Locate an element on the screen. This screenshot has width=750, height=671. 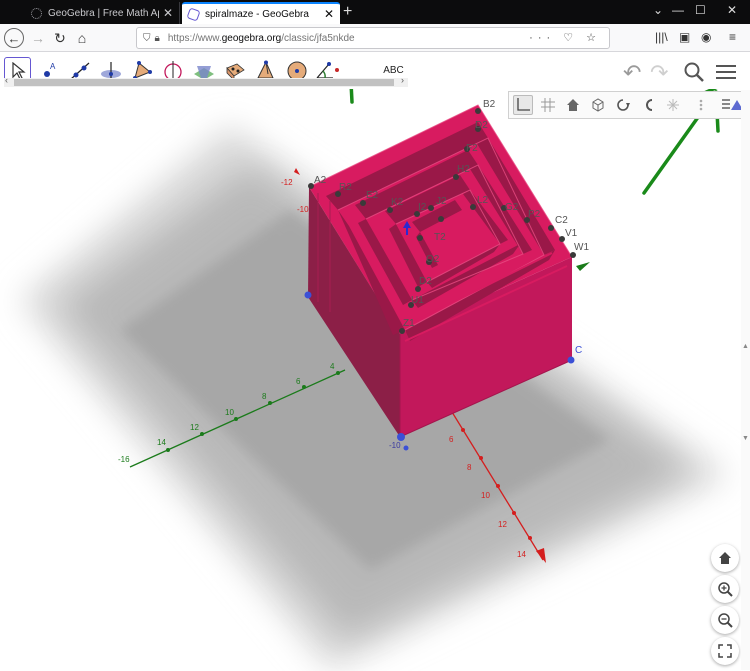
cursor-arrow-icon is located at coordinates (18, 70).